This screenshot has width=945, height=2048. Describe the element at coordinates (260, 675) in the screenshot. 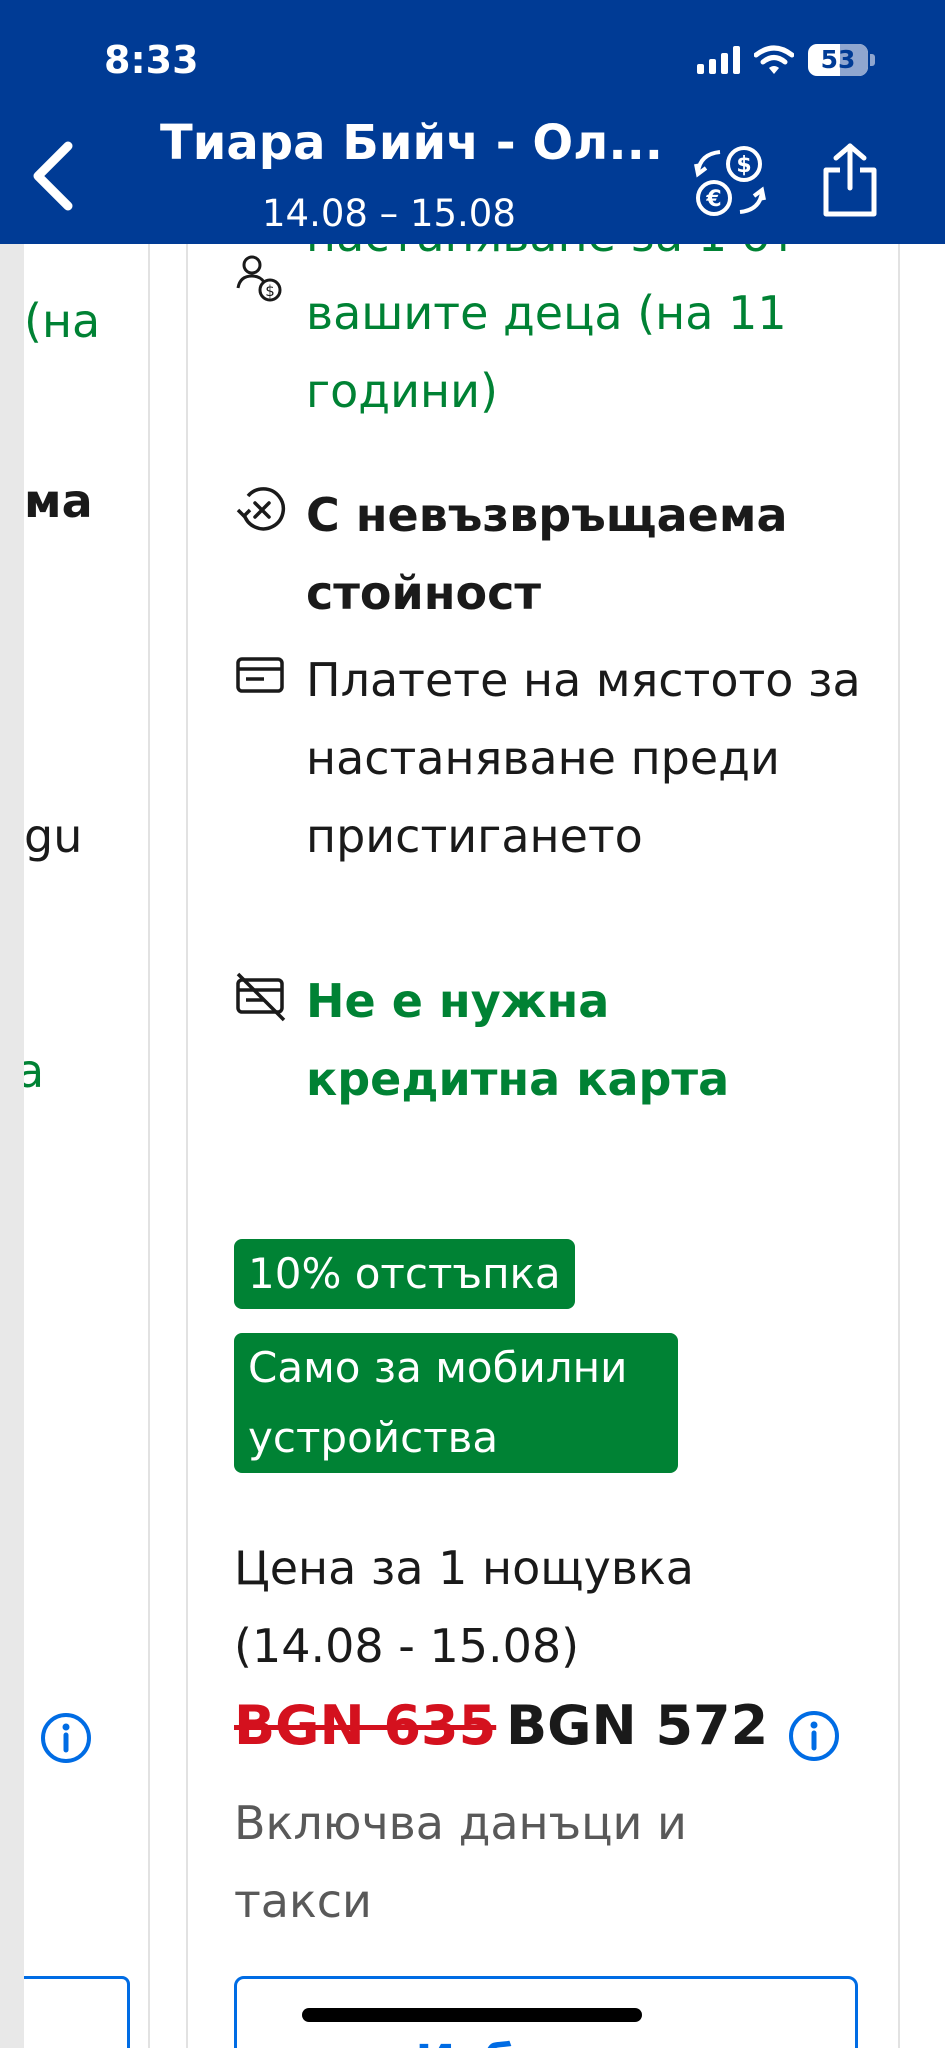

I see `payment-card-icon` at that location.